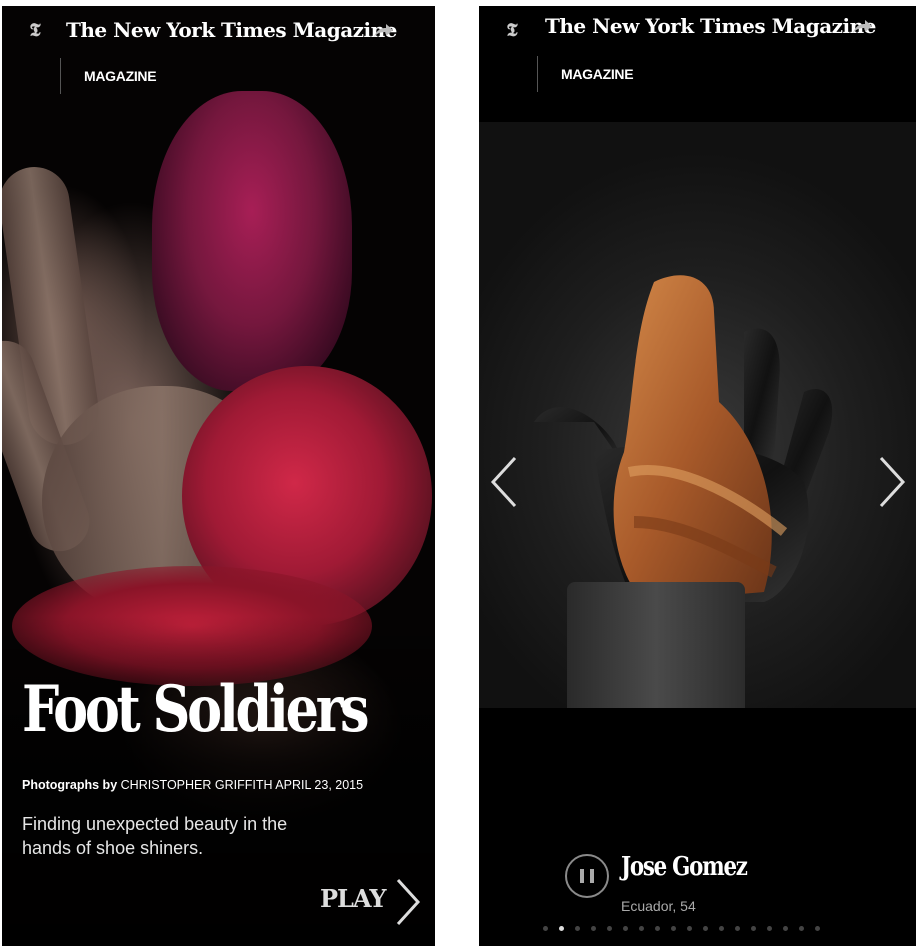  Describe the element at coordinates (656, 645) in the screenshot. I see `sweater-sleeve` at that location.